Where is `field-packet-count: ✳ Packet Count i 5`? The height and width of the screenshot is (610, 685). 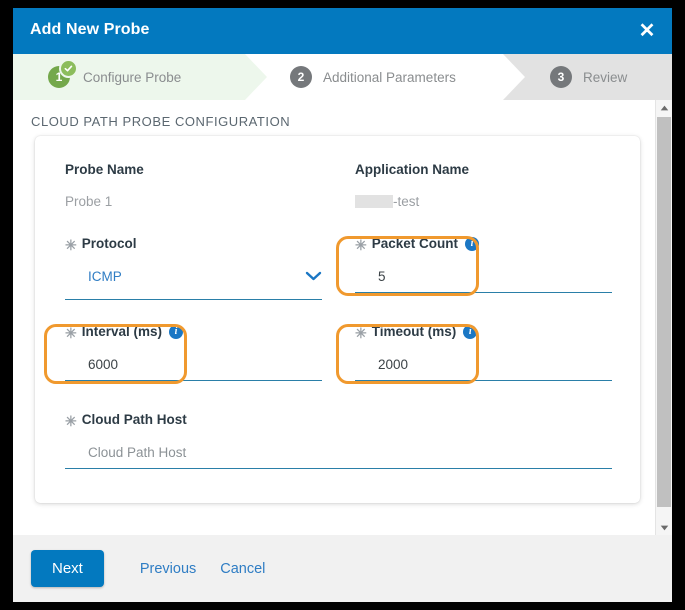 field-packet-count: ✳ Packet Count i 5 is located at coordinates (483, 264).